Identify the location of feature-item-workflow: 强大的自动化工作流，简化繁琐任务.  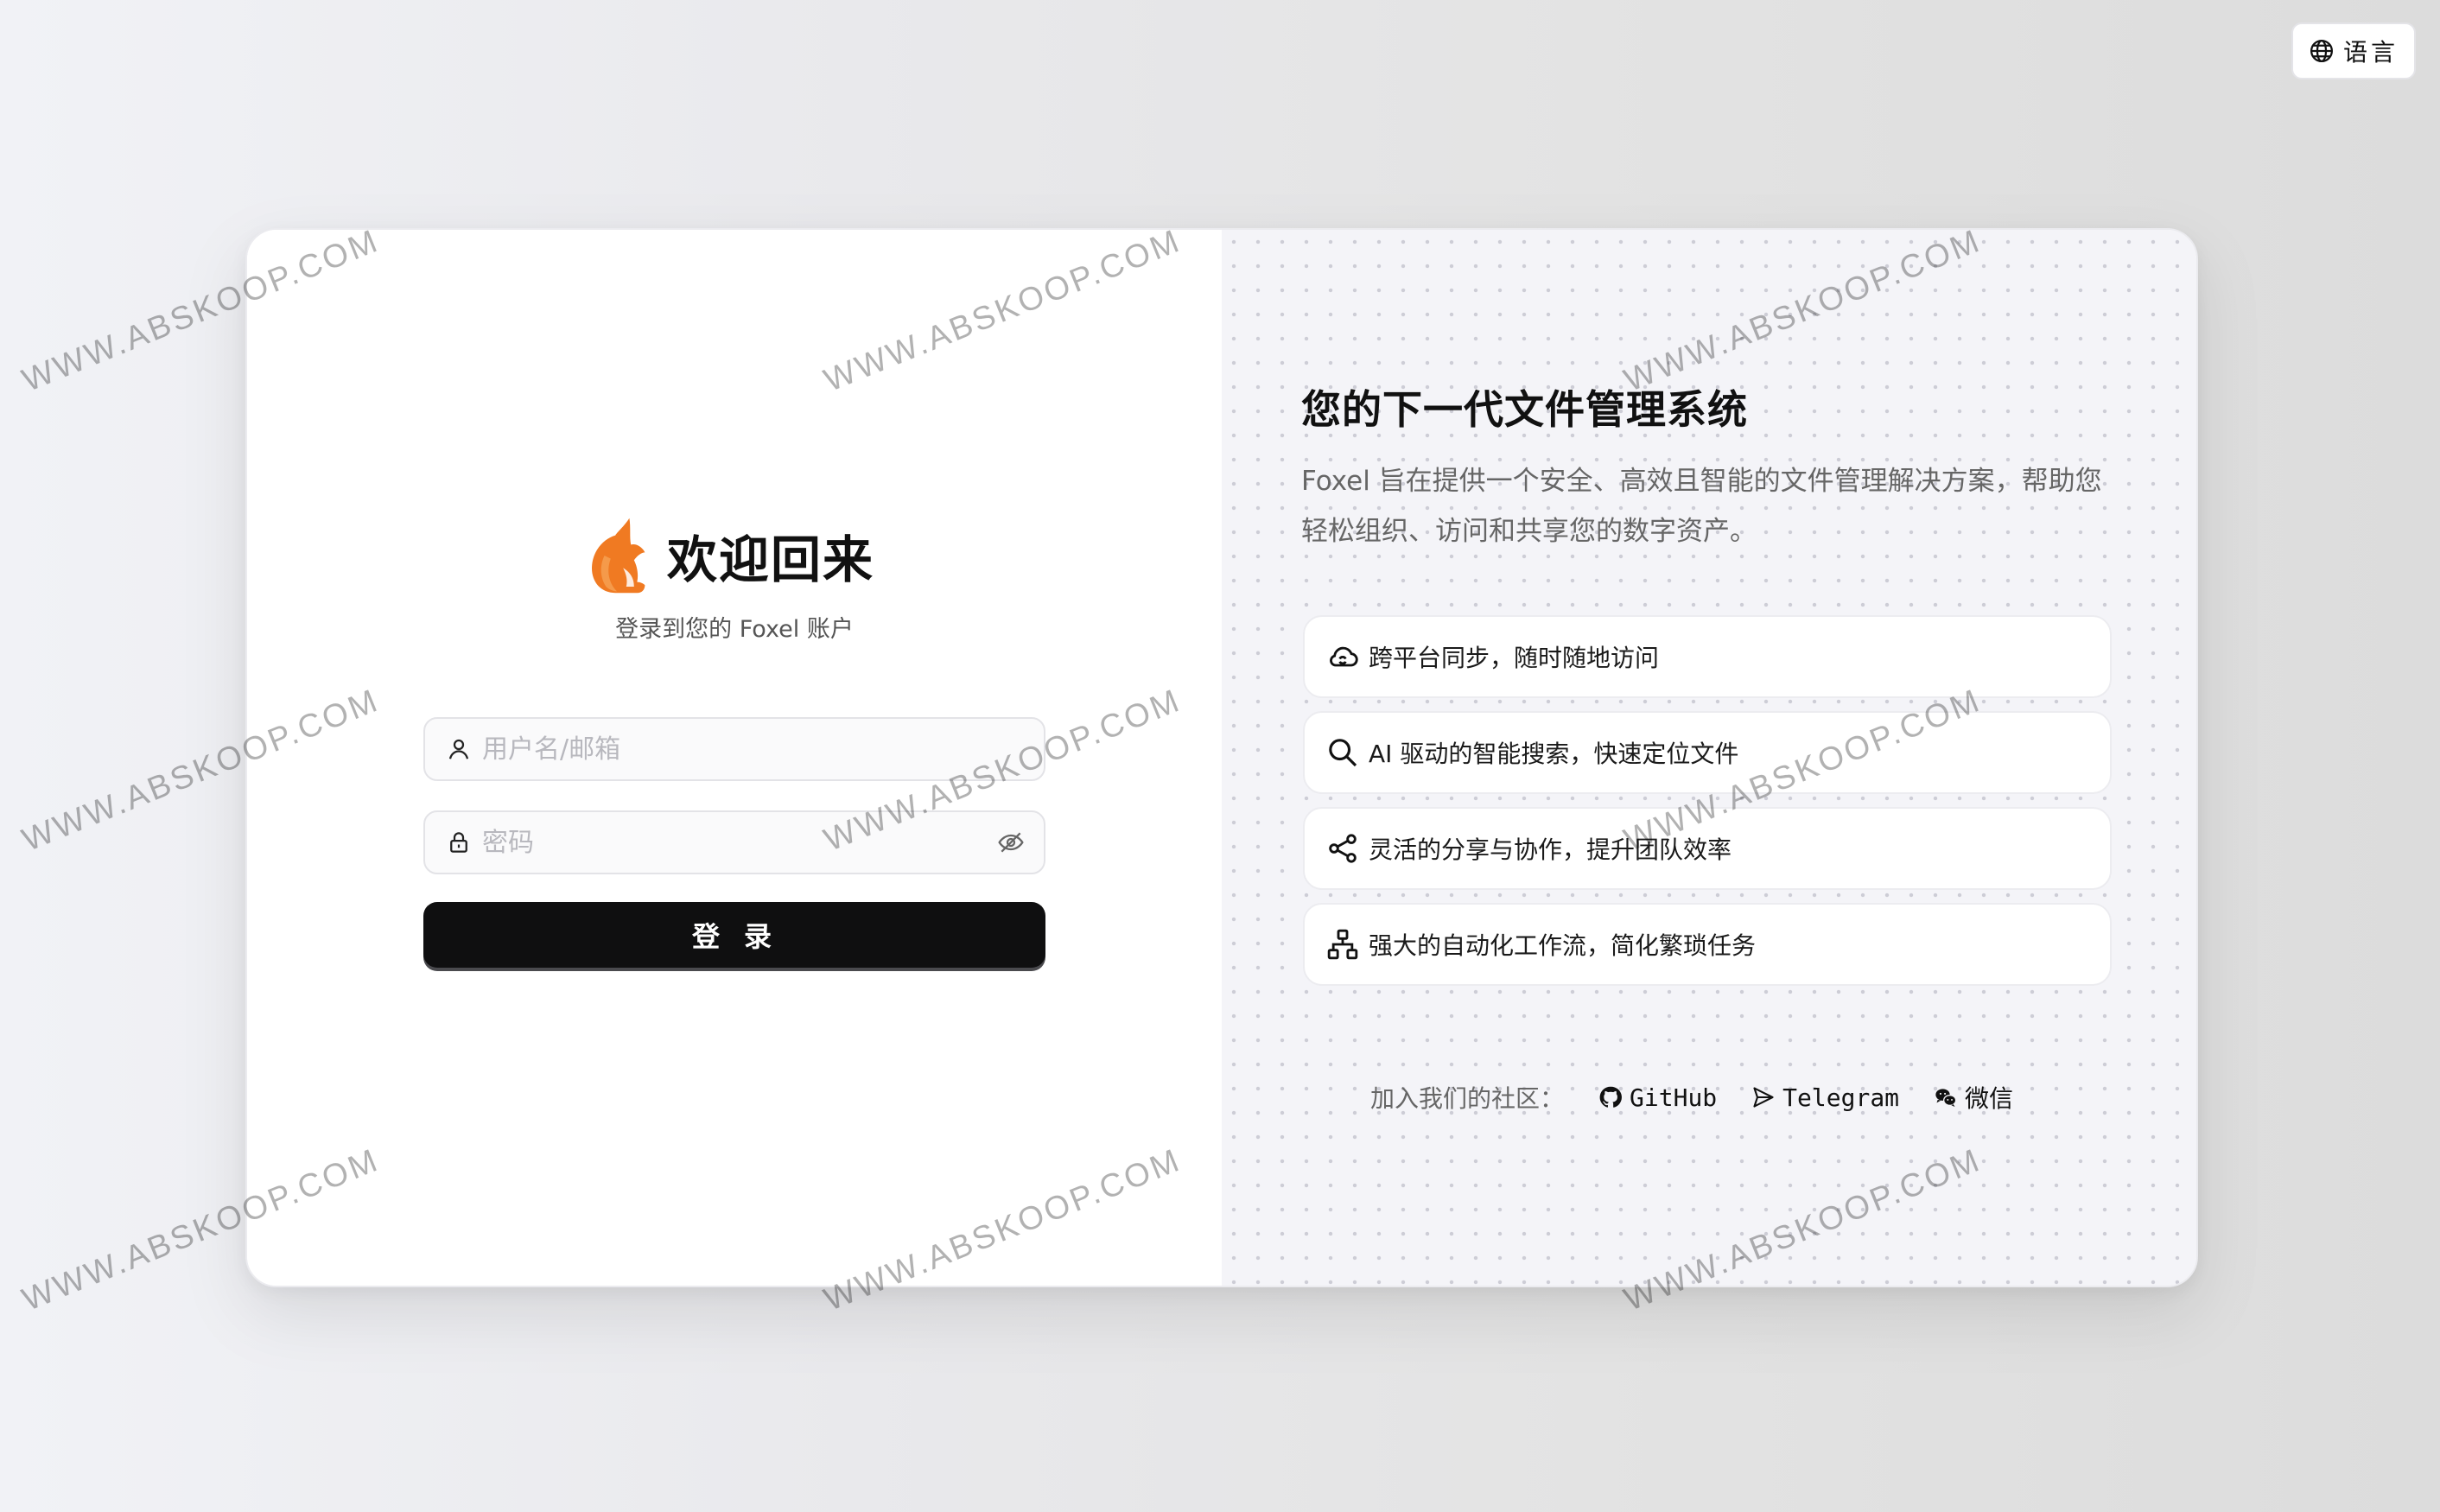
(1708, 944).